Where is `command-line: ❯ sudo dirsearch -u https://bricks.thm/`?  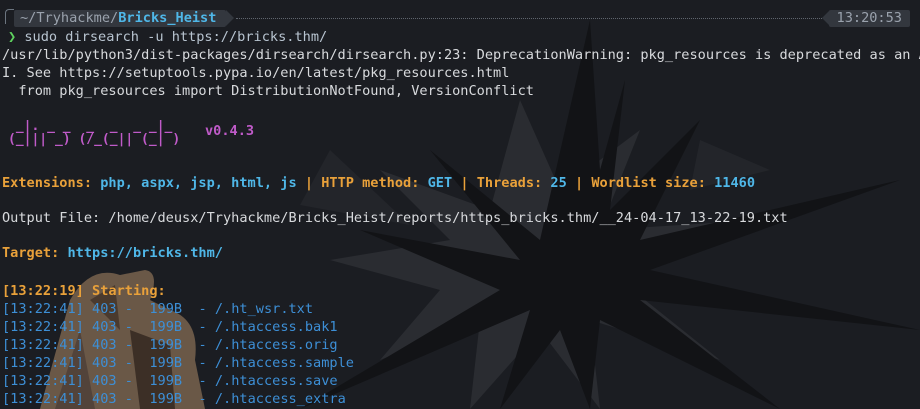 command-line: ❯ sudo dirsearch -u https://bricks.thm/ is located at coordinates (167, 37).